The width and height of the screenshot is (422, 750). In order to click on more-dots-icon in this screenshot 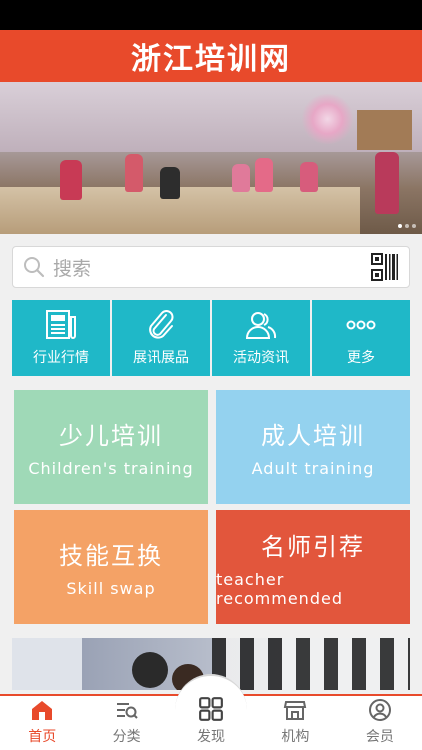, I will do `click(361, 325)`.